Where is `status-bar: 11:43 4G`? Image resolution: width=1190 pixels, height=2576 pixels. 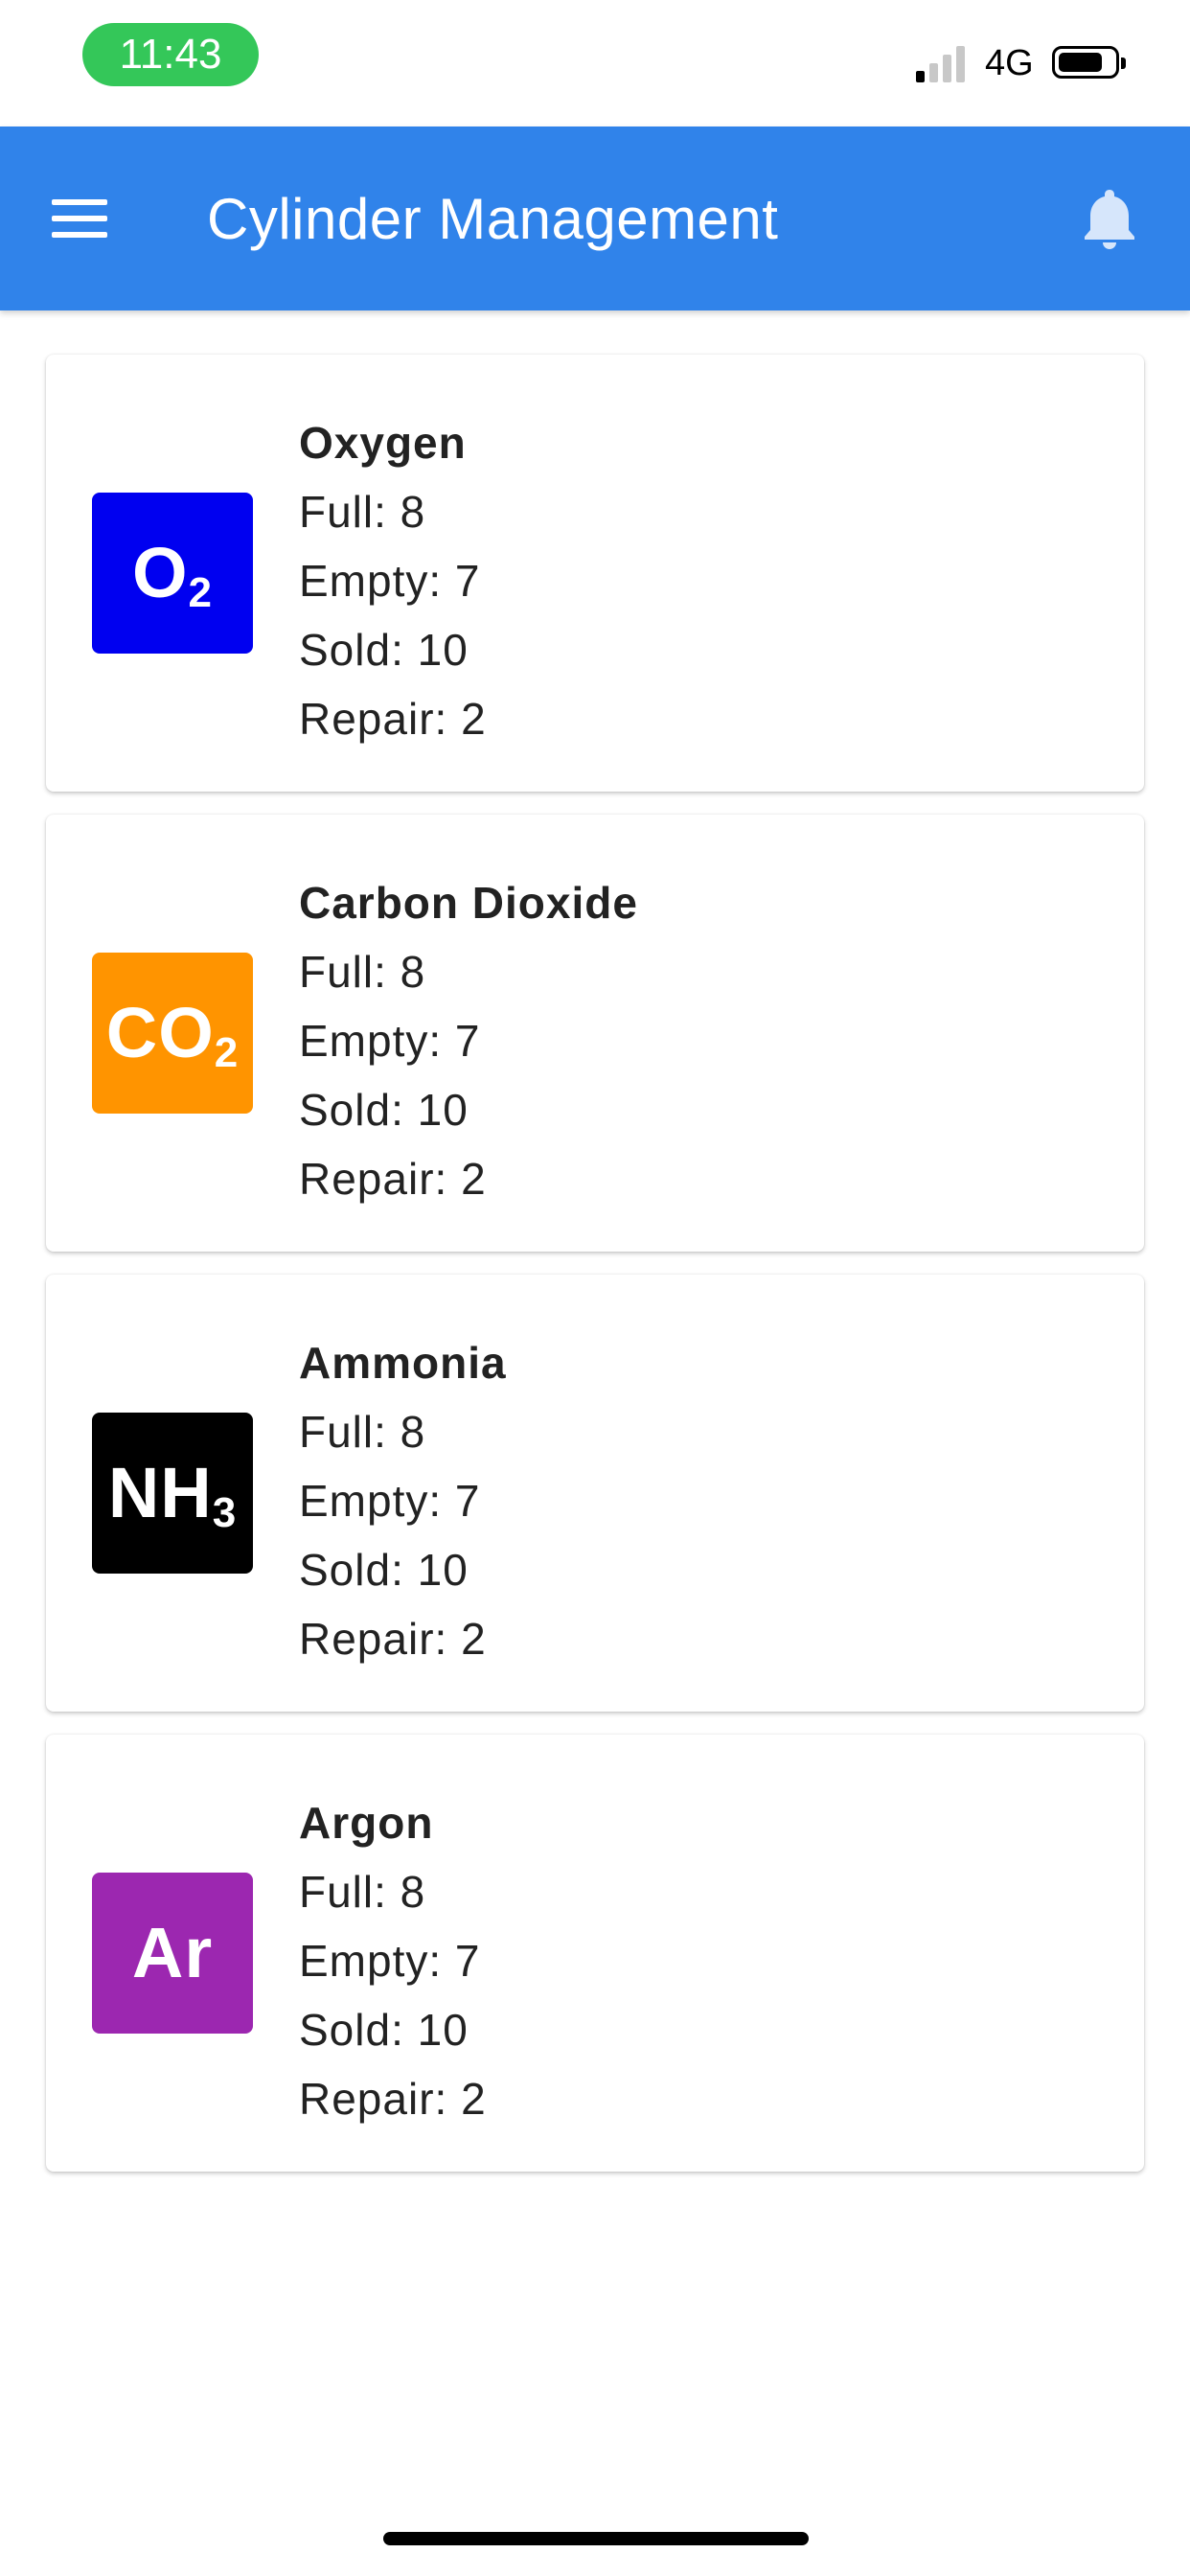
status-bar: 11:43 4G is located at coordinates (595, 63).